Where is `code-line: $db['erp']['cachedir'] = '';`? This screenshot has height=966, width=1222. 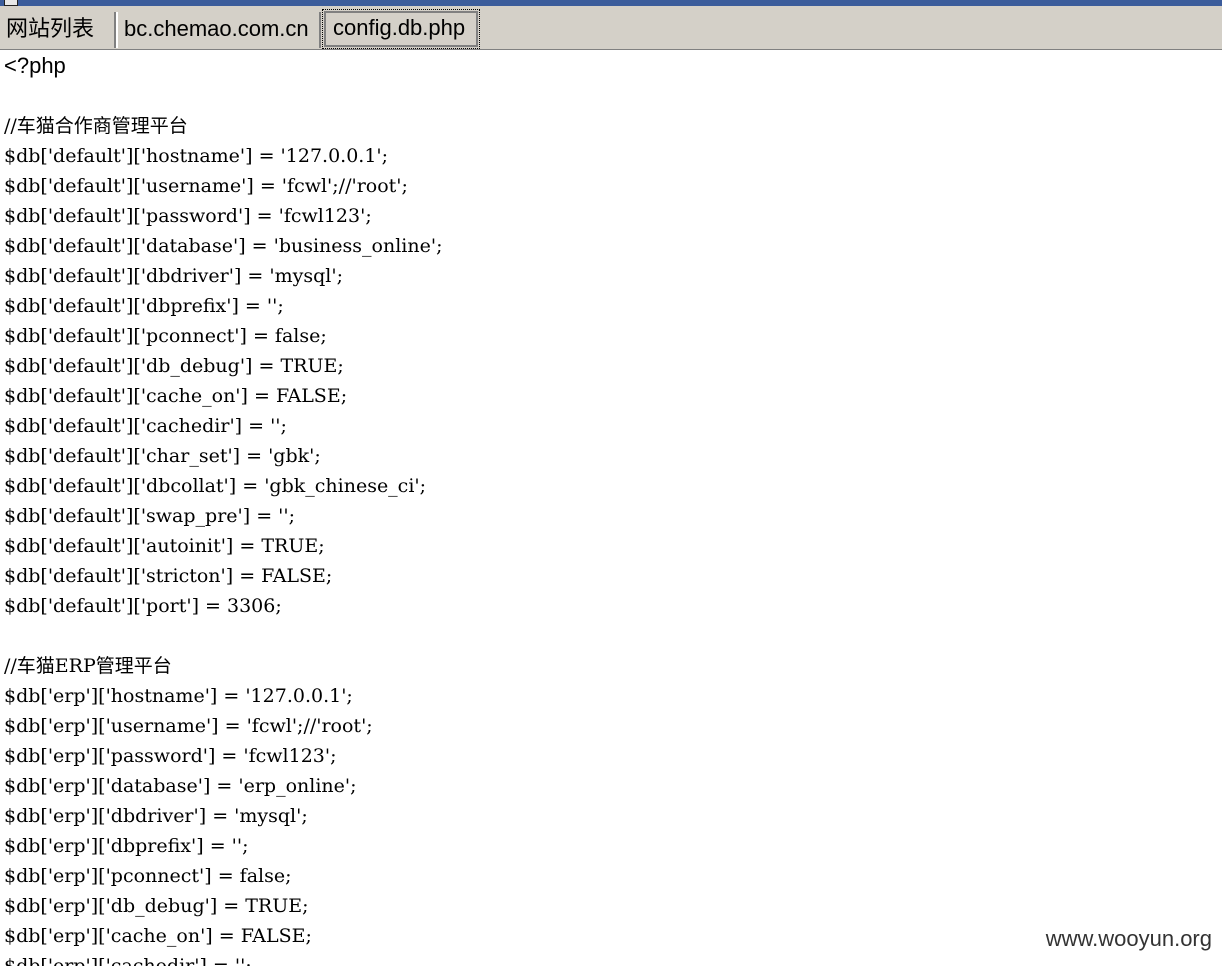
code-line: $db['erp']['cachedir'] = ''; is located at coordinates (128, 960).